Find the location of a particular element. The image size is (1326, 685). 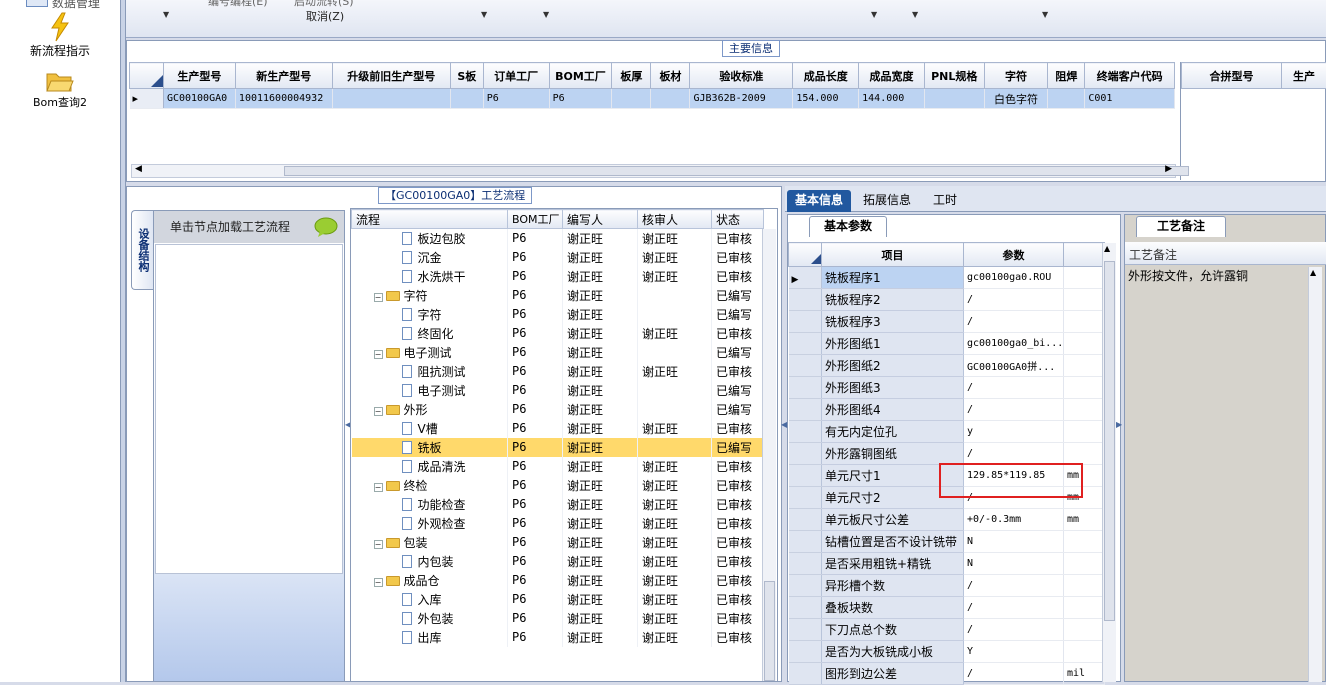

col-merge-prod: 生产 is located at coordinates (1304, 76).